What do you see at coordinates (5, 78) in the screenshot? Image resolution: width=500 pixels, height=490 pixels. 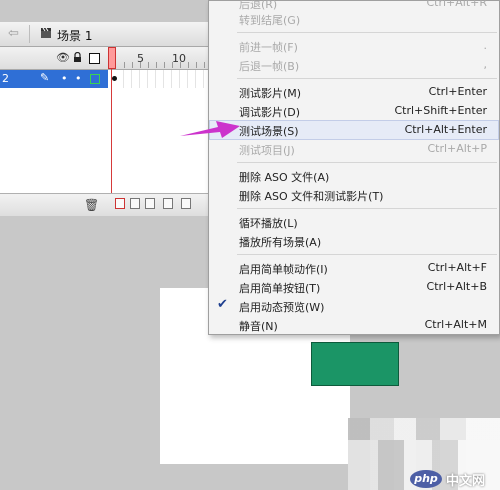 I see `layer-name: 2` at bounding box center [5, 78].